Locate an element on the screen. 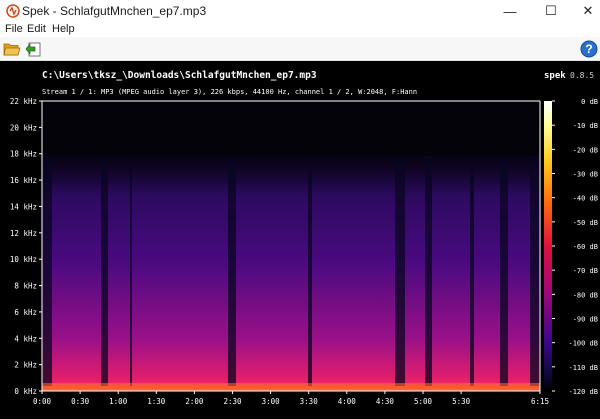 This screenshot has height=419, width=600. freq-tick-label: 10 kHz is located at coordinates (23, 259).